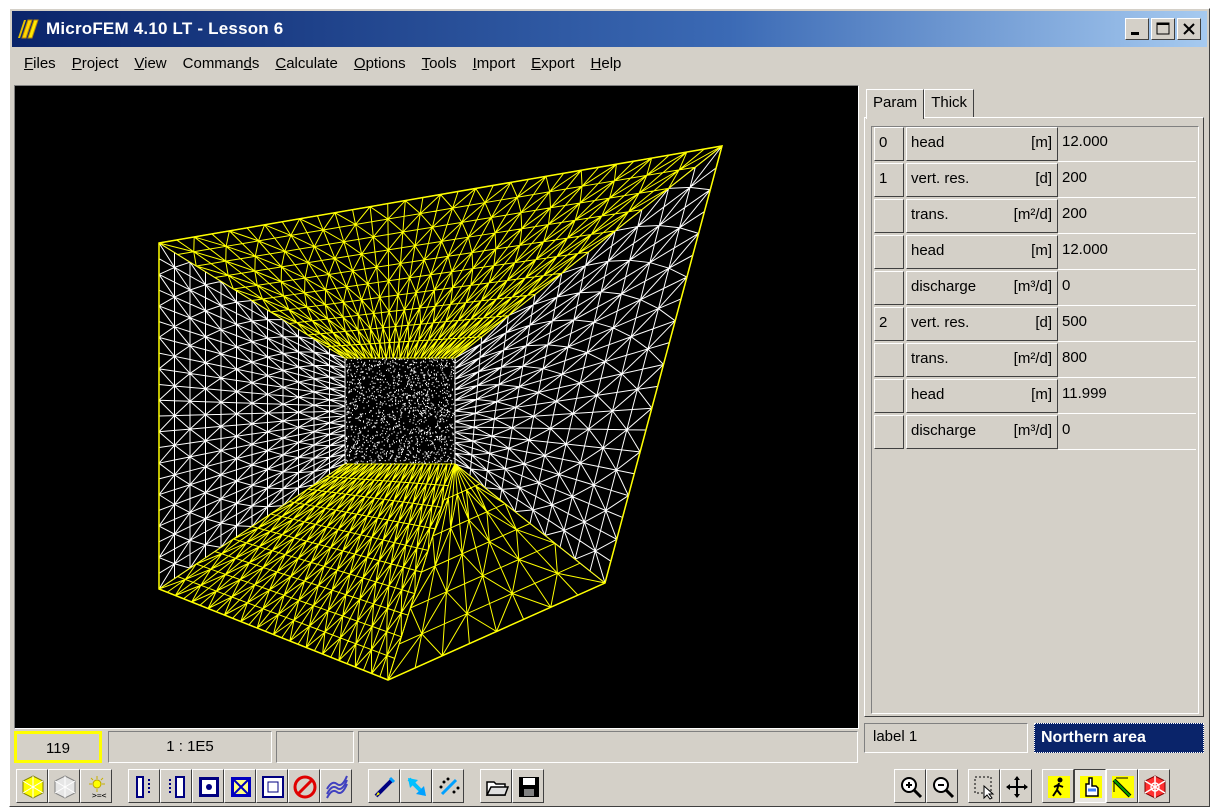  I want to click on refine-button: >=<, so click(96, 786).